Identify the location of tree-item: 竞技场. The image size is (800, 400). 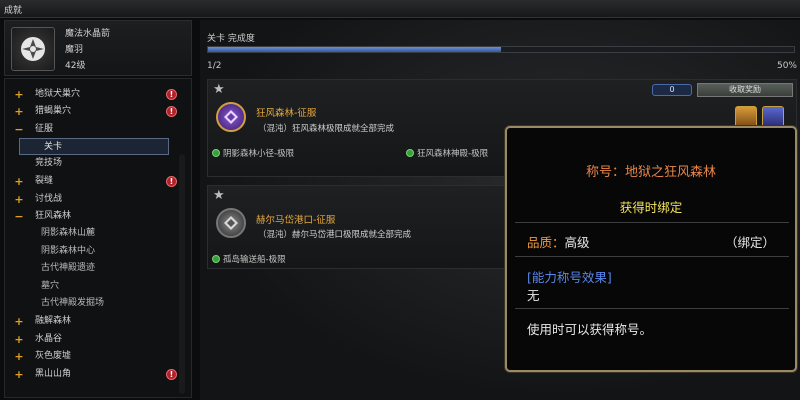
(91, 163).